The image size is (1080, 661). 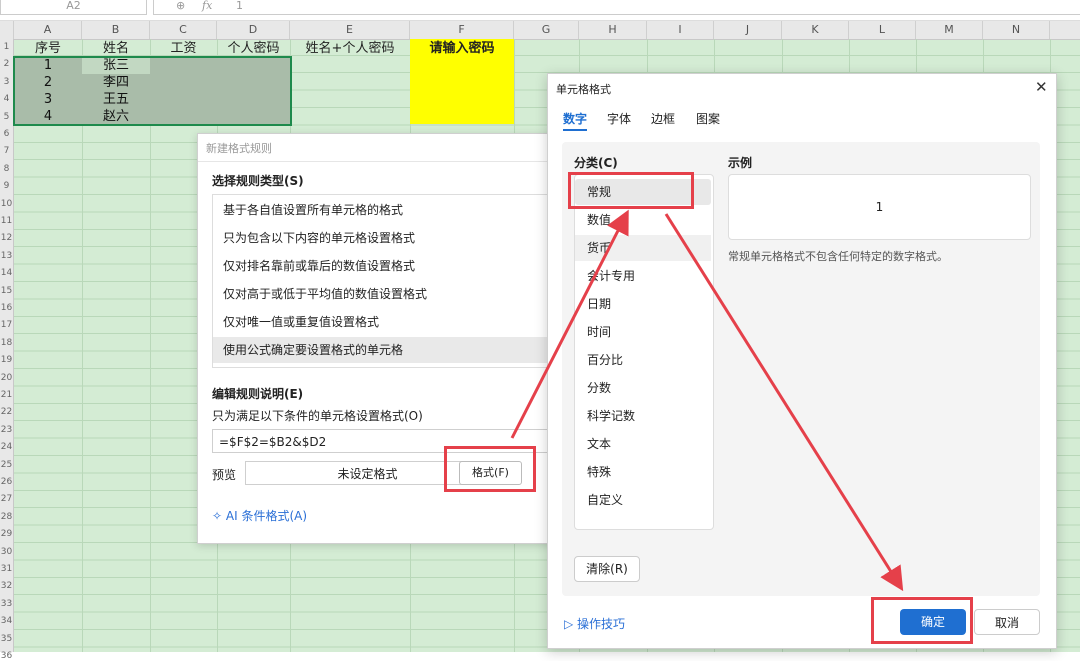 What do you see at coordinates (6, 534) in the screenshot?
I see `row-number: 29` at bounding box center [6, 534].